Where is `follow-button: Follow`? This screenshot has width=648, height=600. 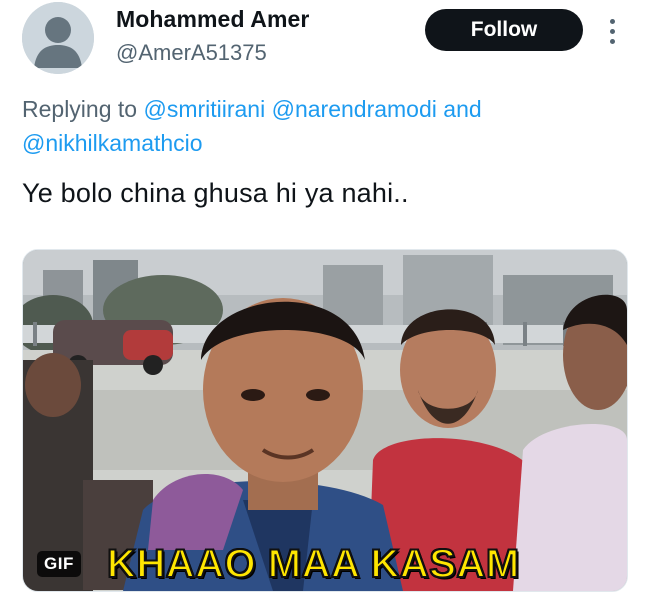
follow-button: Follow is located at coordinates (504, 30).